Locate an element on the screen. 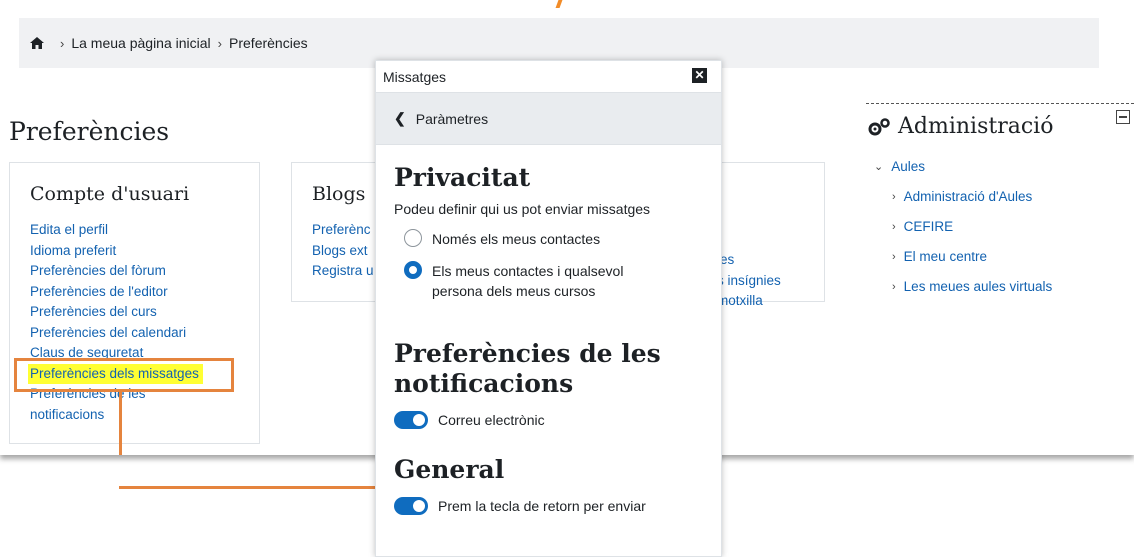 The height and width of the screenshot is (557, 1134). enter-send-toggle is located at coordinates (411, 506).